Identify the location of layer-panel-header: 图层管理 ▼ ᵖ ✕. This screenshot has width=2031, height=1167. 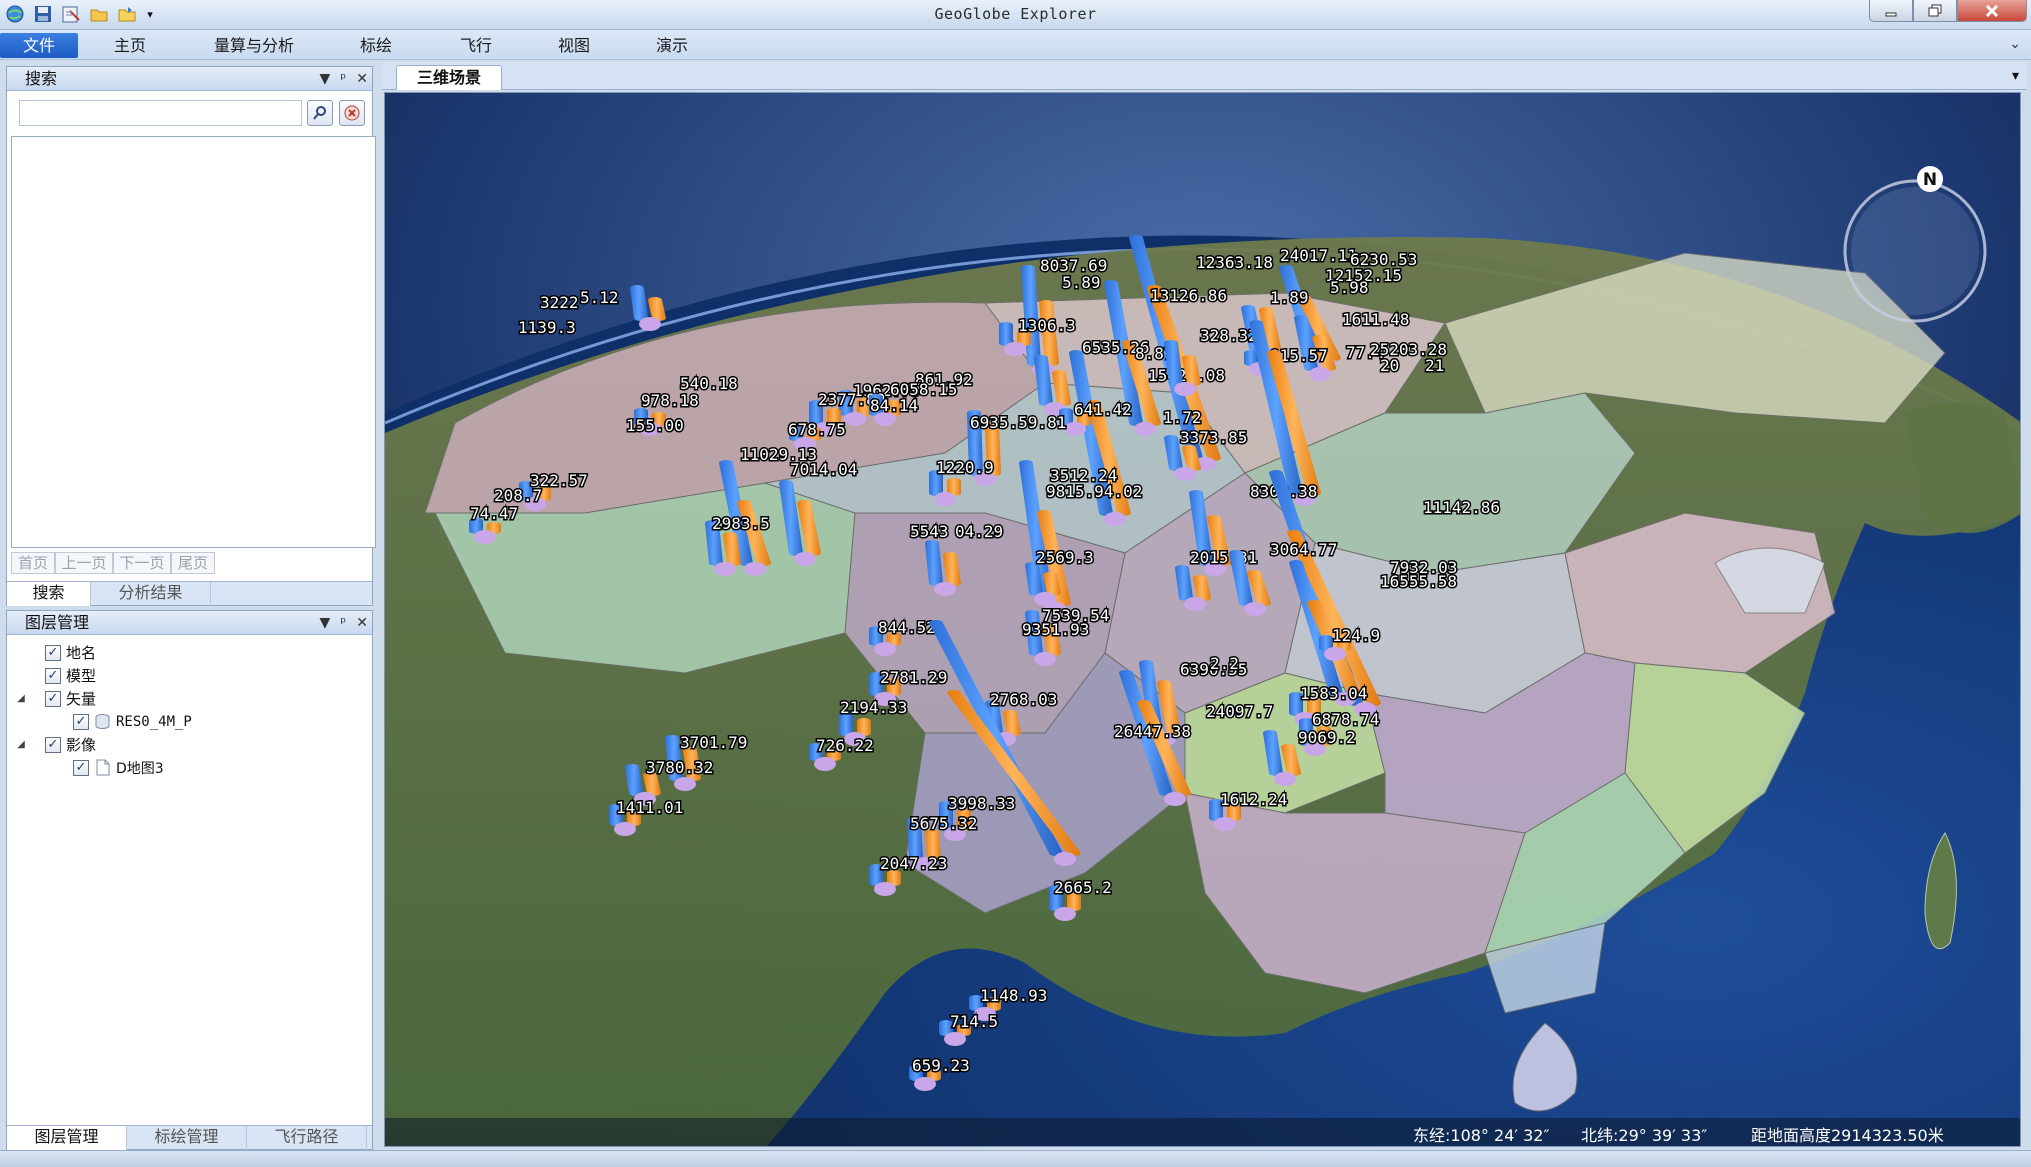
(189, 623).